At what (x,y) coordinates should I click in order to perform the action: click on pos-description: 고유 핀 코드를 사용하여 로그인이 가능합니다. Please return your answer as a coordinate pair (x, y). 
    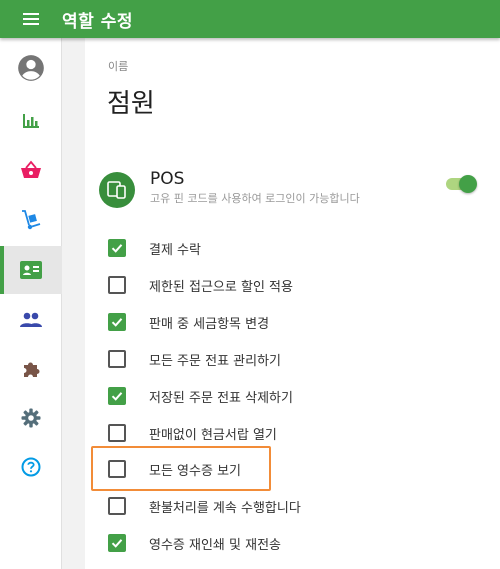
    Looking at the image, I should click on (255, 198).